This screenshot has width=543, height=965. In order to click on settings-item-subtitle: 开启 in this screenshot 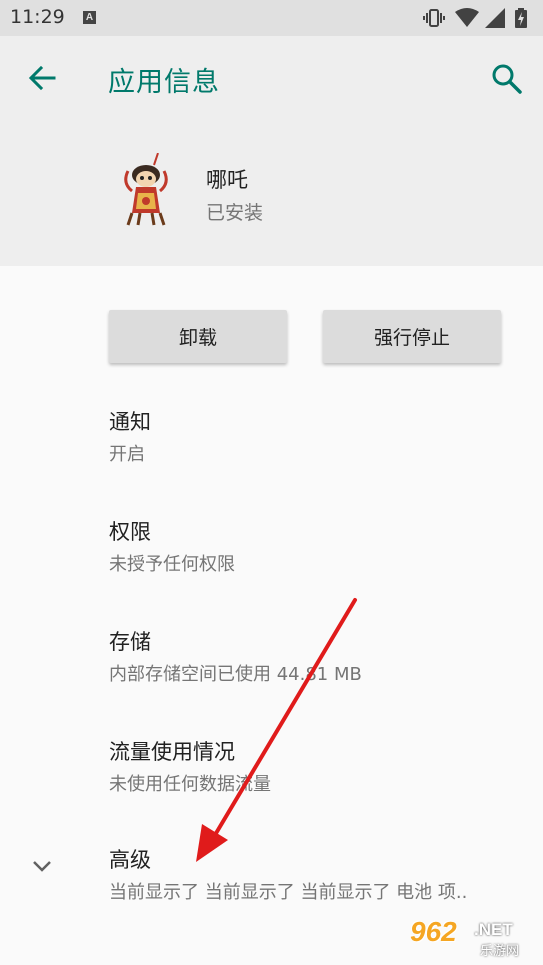, I will do `click(127, 454)`.